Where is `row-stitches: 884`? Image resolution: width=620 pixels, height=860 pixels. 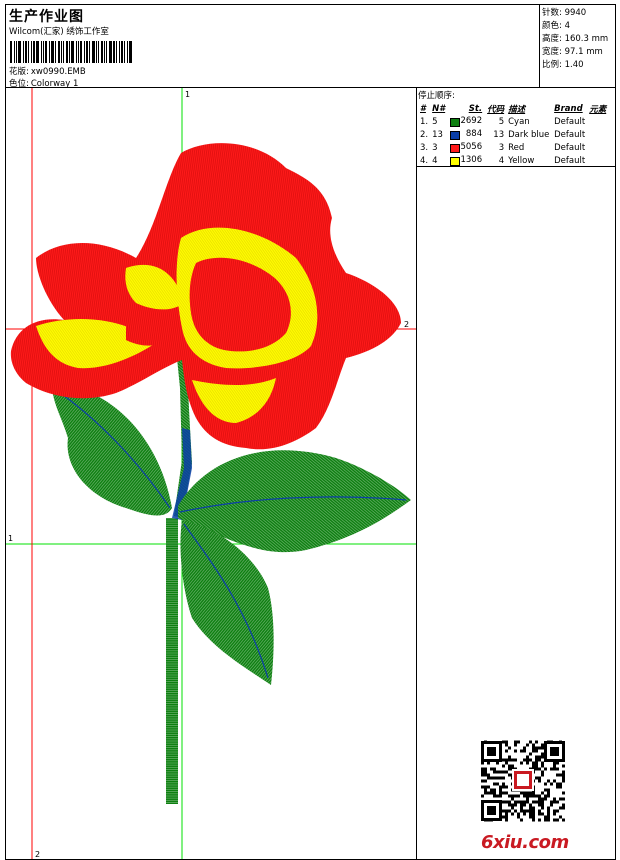 row-stitches: 884 is located at coordinates (466, 134).